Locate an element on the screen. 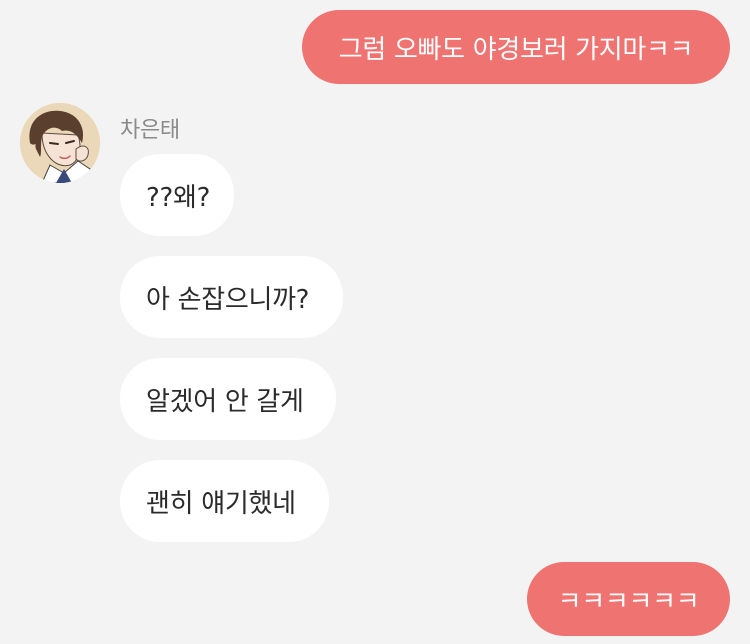  outgoing-message-bubble: 그럼 오빠도 야경보러 가지마ㅋㅋ is located at coordinates (516, 47).